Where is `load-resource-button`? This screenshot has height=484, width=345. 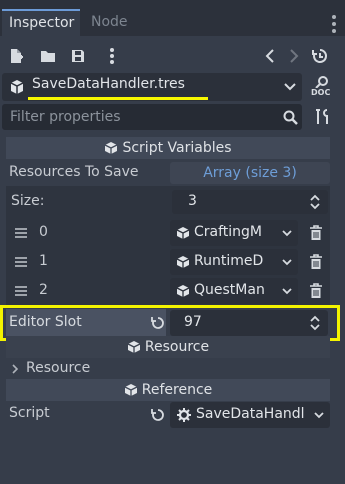
load-resource-button is located at coordinates (48, 56).